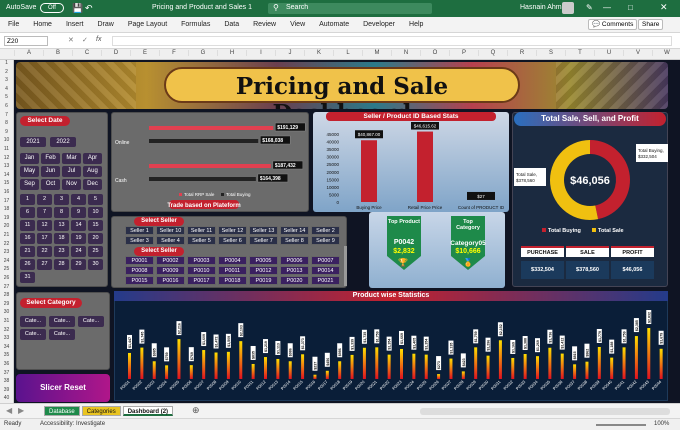 The height and width of the screenshot is (430, 680). Describe the element at coordinates (78, 264) in the screenshot. I see `day-29: 29` at that location.